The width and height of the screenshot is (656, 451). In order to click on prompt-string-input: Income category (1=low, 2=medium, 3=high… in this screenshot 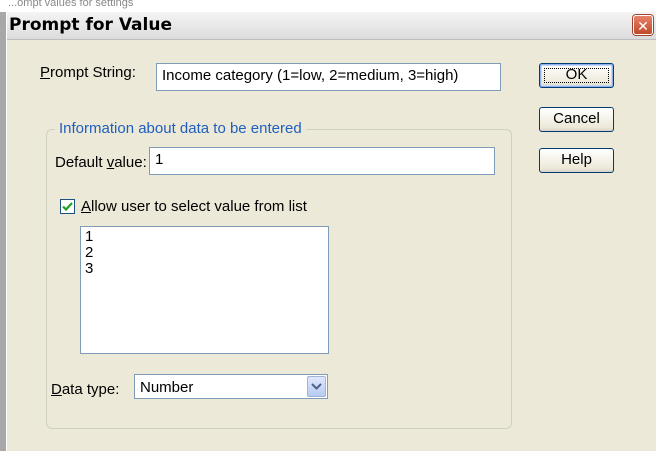, I will do `click(328, 77)`.